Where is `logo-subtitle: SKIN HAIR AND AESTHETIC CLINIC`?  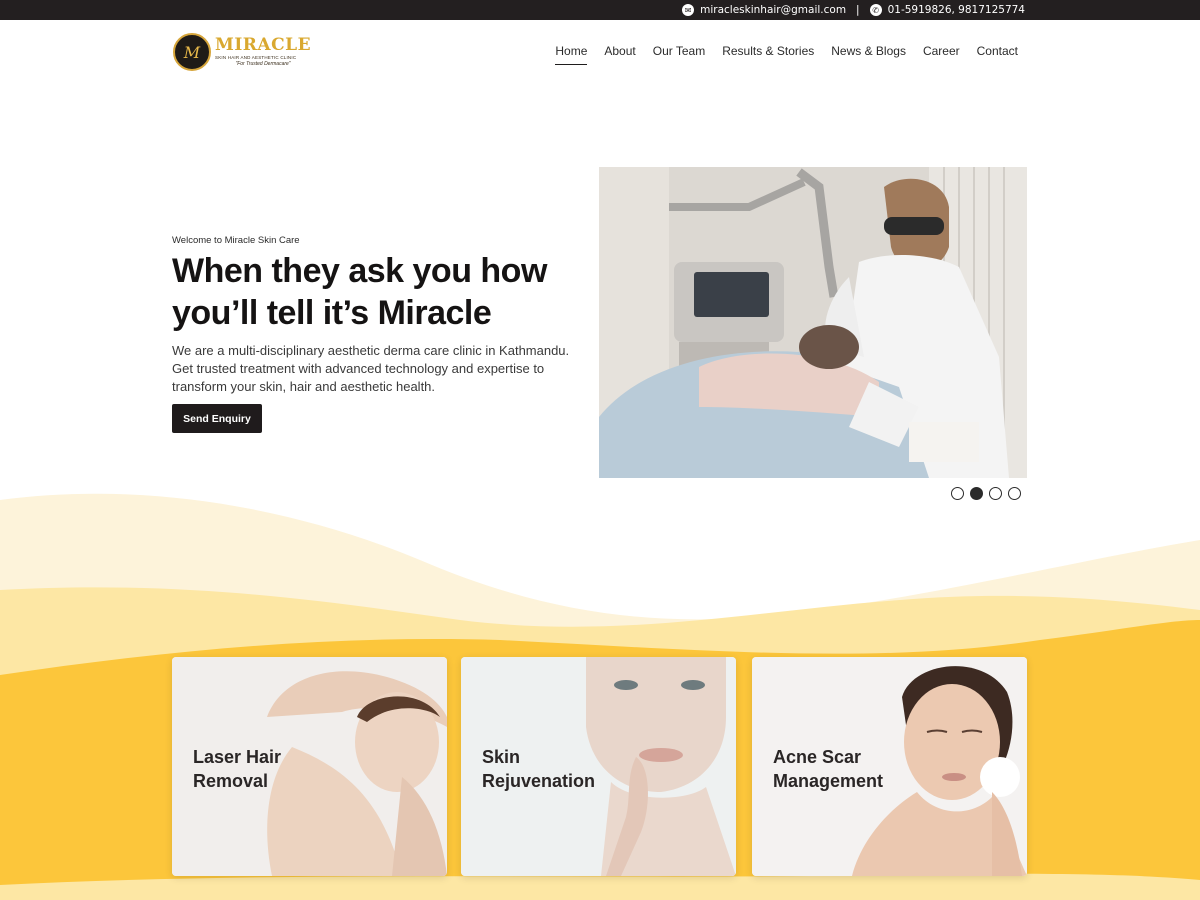
logo-subtitle: SKIN HAIR AND AESTHETIC CLINIC is located at coordinates (256, 57).